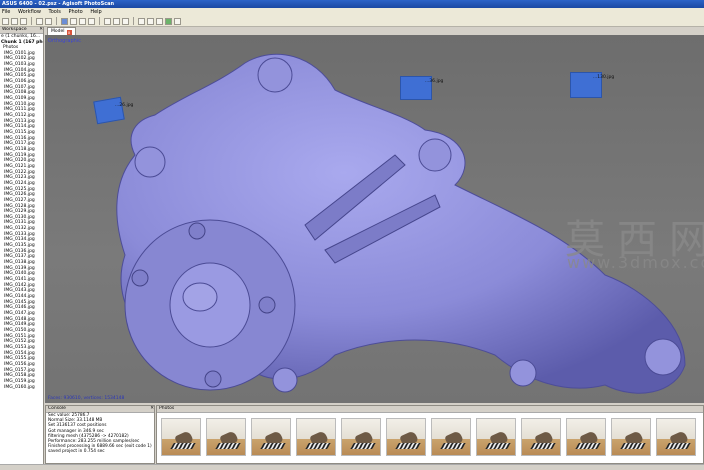  What do you see at coordinates (82, 21) in the screenshot?
I see `circle-select-icon` at bounding box center [82, 21].